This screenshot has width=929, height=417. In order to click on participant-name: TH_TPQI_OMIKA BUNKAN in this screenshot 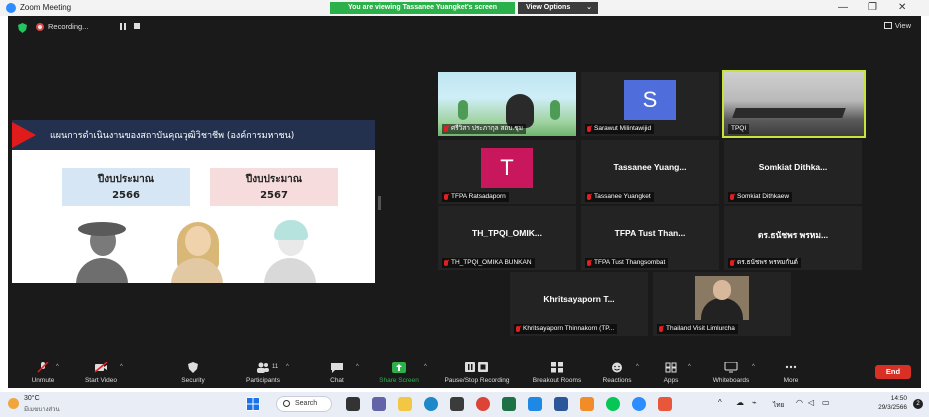, I will do `click(488, 263)`.